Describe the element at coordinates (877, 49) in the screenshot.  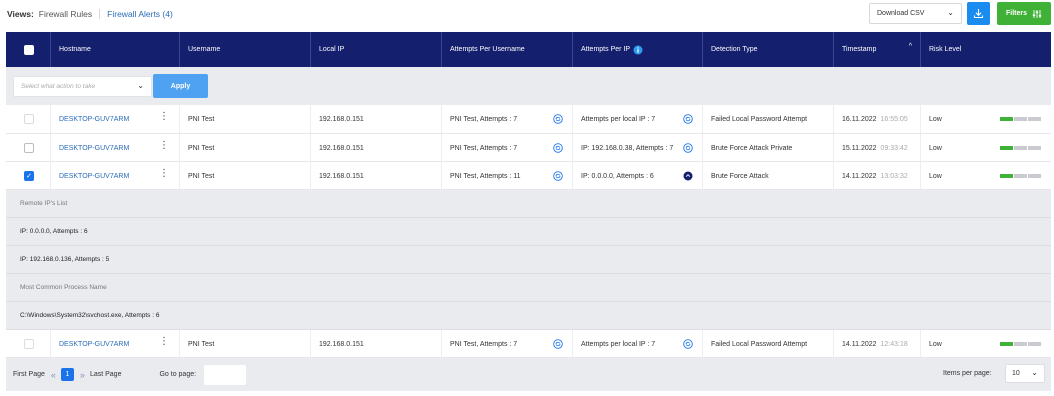
I see `column-header-timestamp: Timestamp ^` at that location.